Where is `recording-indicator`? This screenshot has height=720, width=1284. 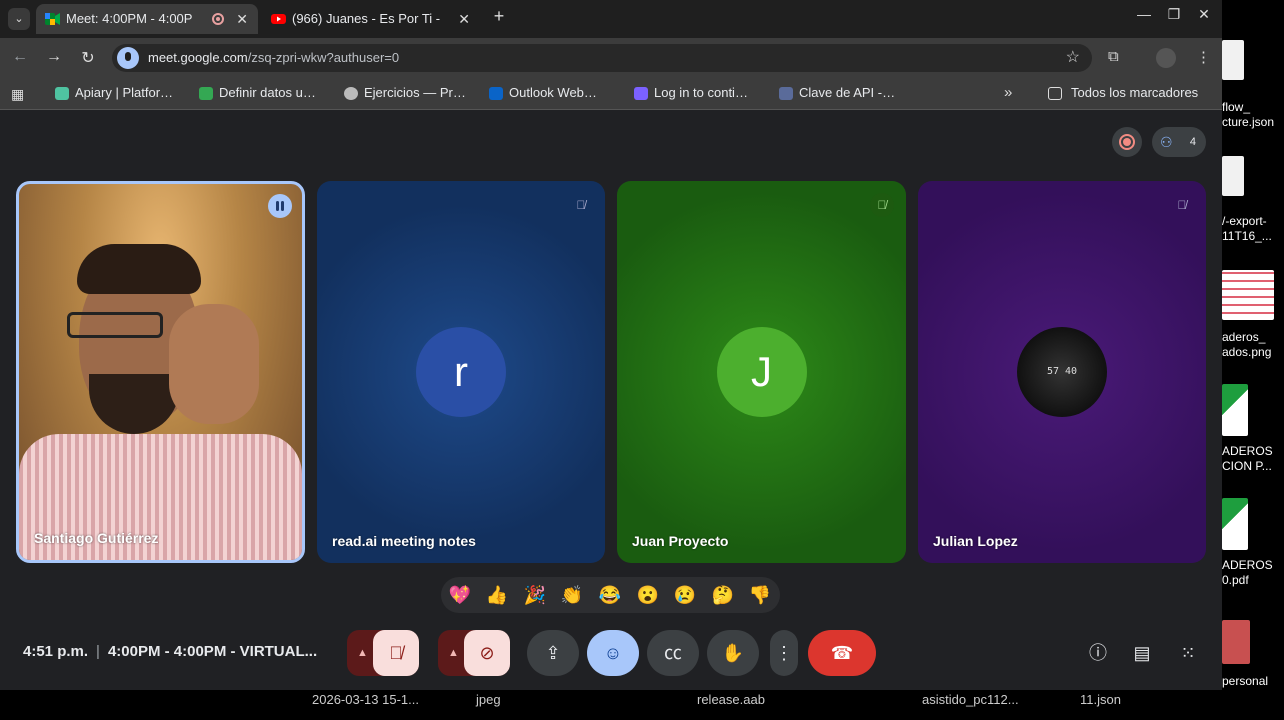 recording-indicator is located at coordinates (1127, 142).